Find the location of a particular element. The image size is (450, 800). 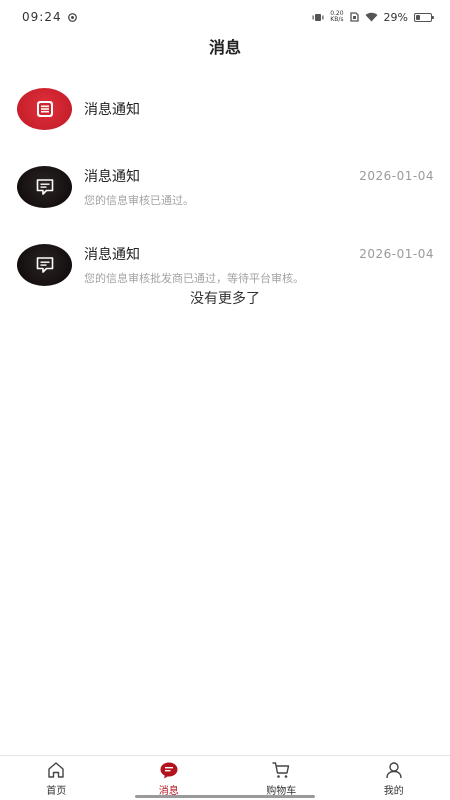

tab-label: 首页 is located at coordinates (56, 791).